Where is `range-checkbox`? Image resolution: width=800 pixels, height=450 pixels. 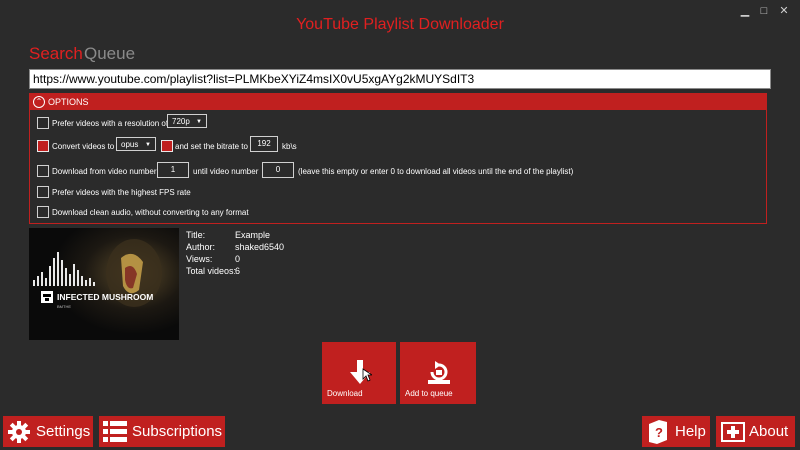 range-checkbox is located at coordinates (43, 171).